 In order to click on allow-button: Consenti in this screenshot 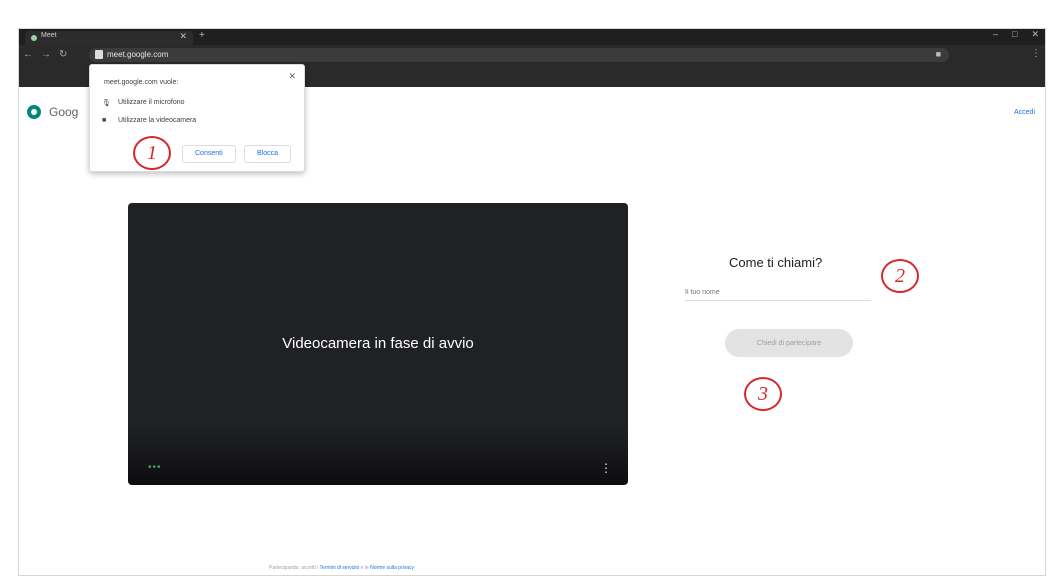, I will do `click(209, 154)`.